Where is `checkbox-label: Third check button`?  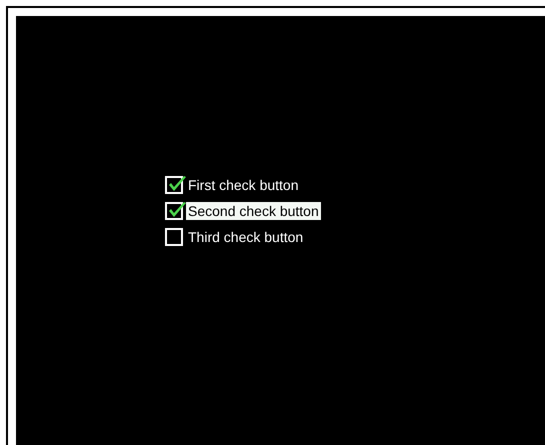 checkbox-label: Third check button is located at coordinates (245, 237).